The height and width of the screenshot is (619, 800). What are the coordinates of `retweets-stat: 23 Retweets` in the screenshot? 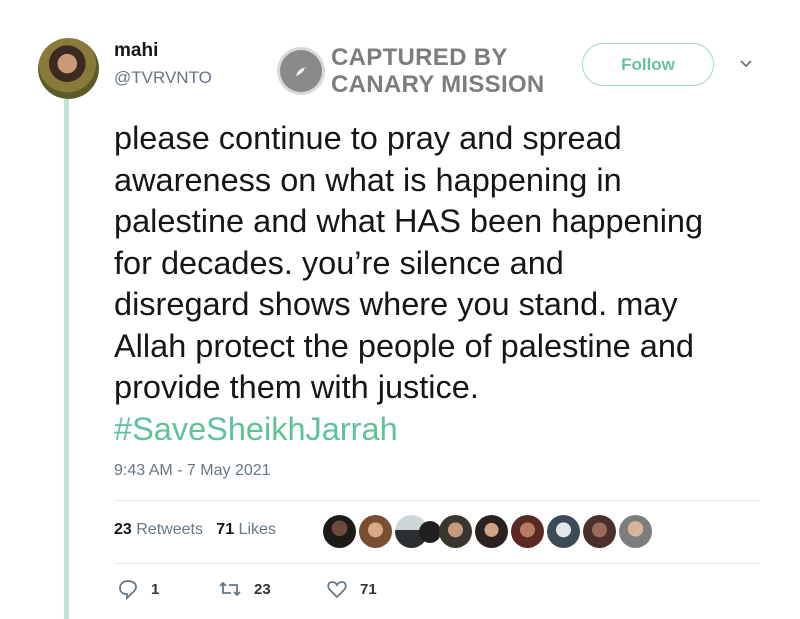 It's located at (158, 529).